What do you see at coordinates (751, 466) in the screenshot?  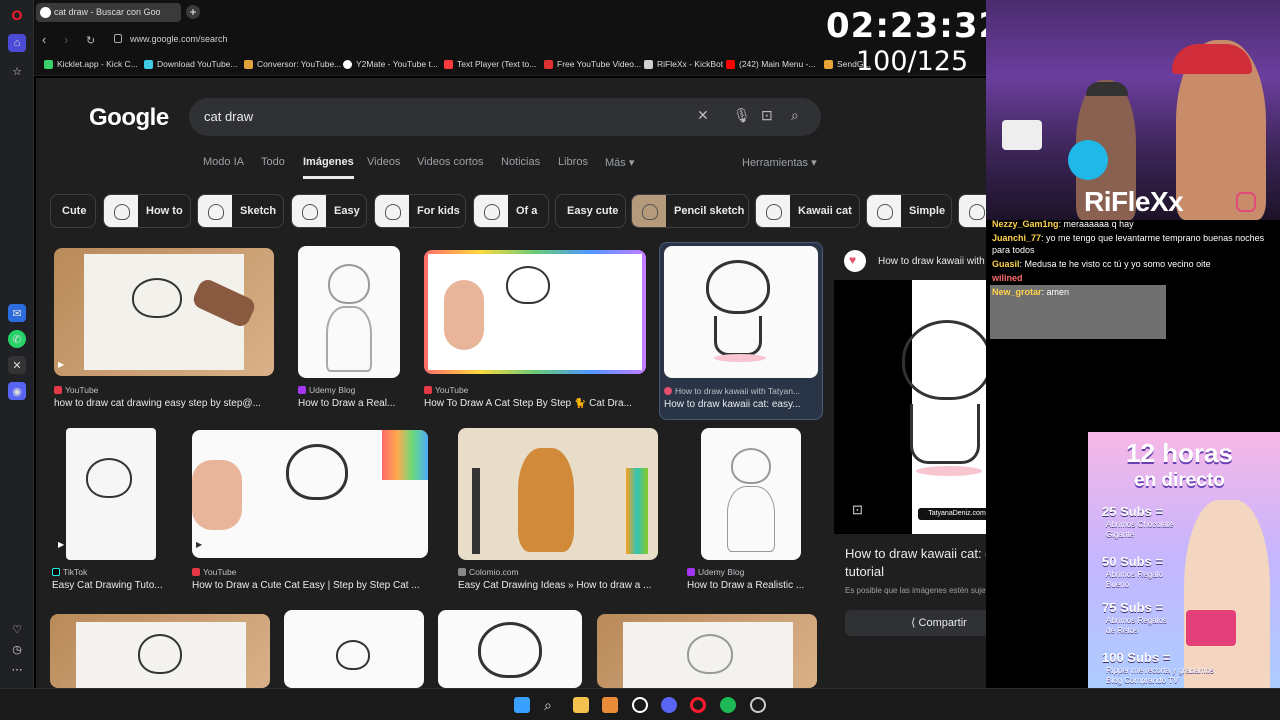 I see `cat-drawing-icon` at bounding box center [751, 466].